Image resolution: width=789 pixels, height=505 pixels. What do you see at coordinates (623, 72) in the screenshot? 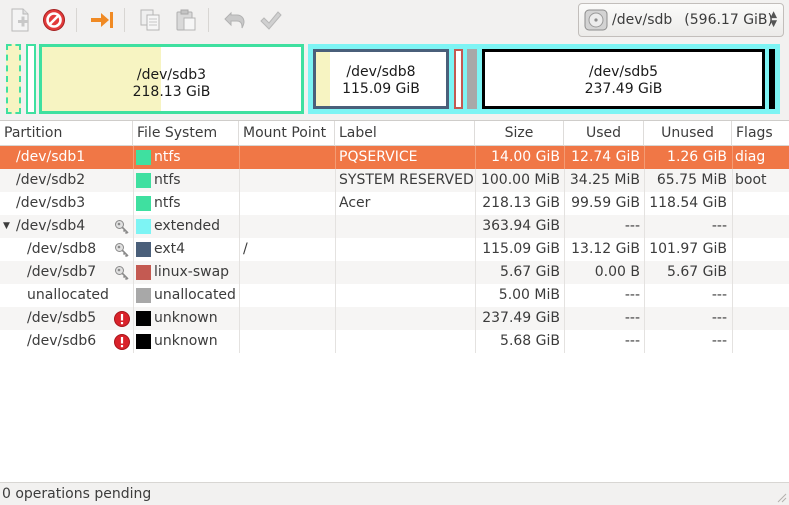
I see `graph-partition-name: /dev/sdb5` at bounding box center [623, 72].